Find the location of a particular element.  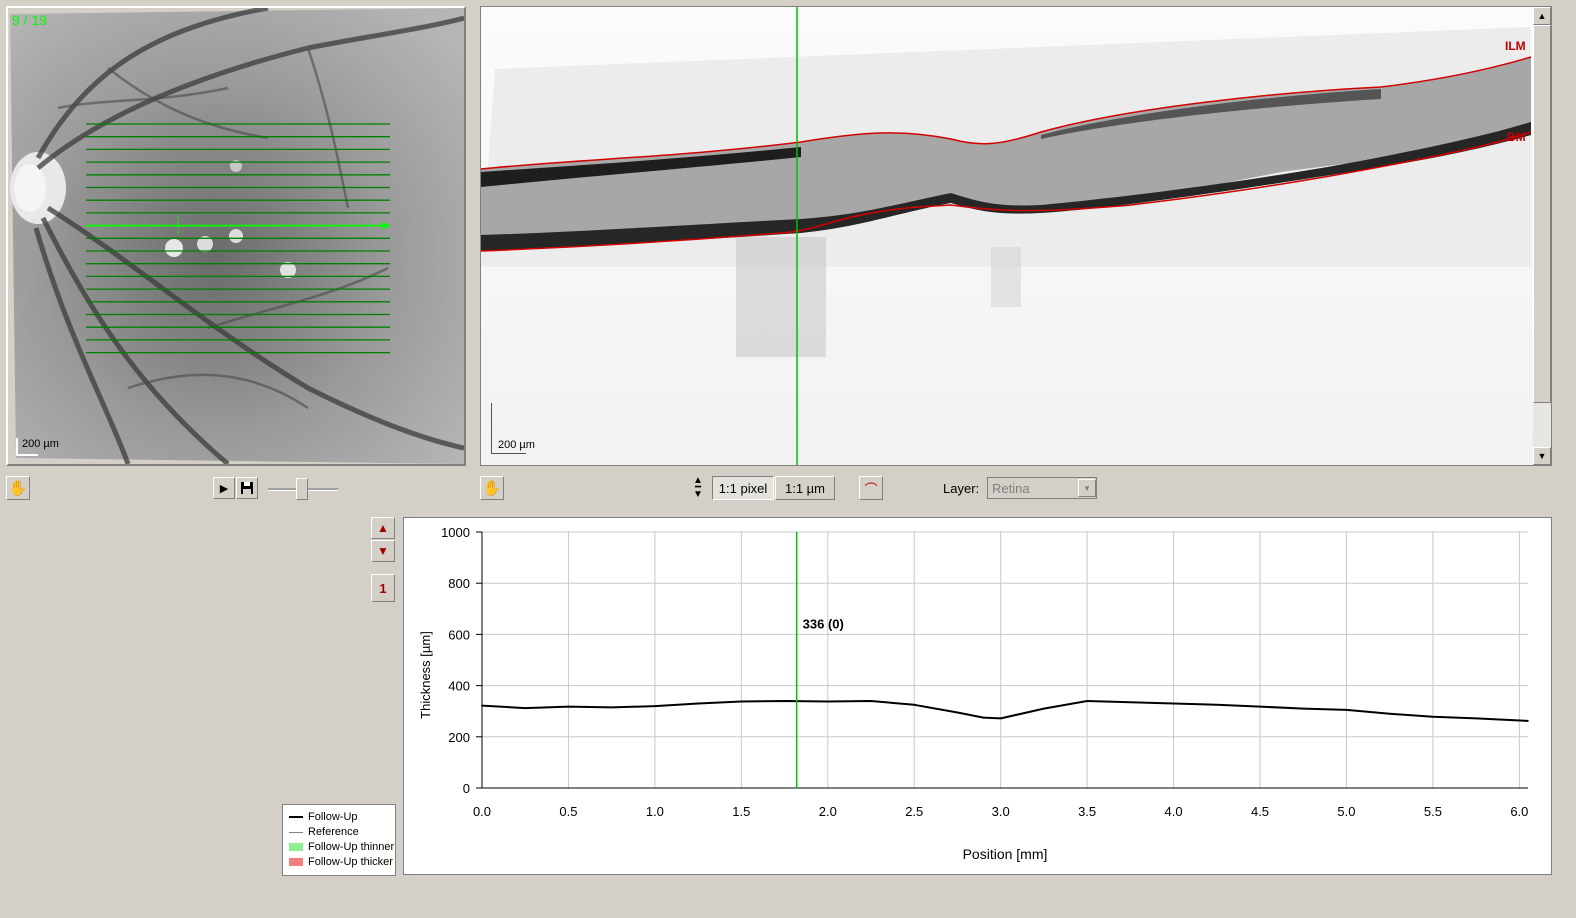

fundus-pan-button: ✋ is located at coordinates (18, 488).